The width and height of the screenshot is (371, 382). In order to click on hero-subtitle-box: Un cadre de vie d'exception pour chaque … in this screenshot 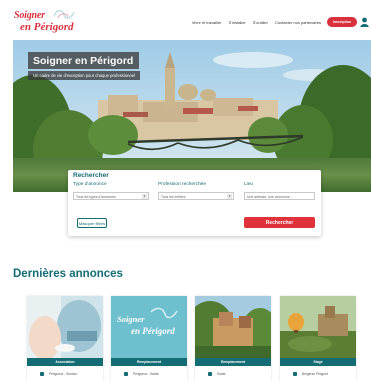, I will do `click(84, 75)`.